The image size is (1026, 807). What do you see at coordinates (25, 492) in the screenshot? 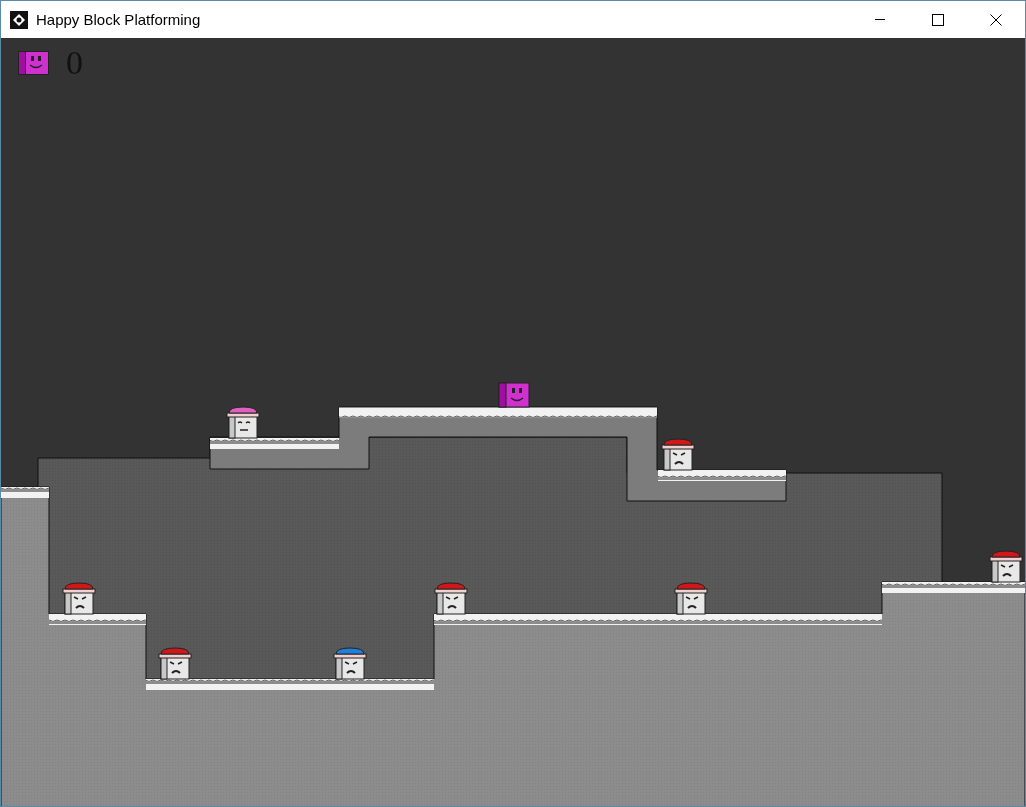
I see `snow-ledge` at bounding box center [25, 492].